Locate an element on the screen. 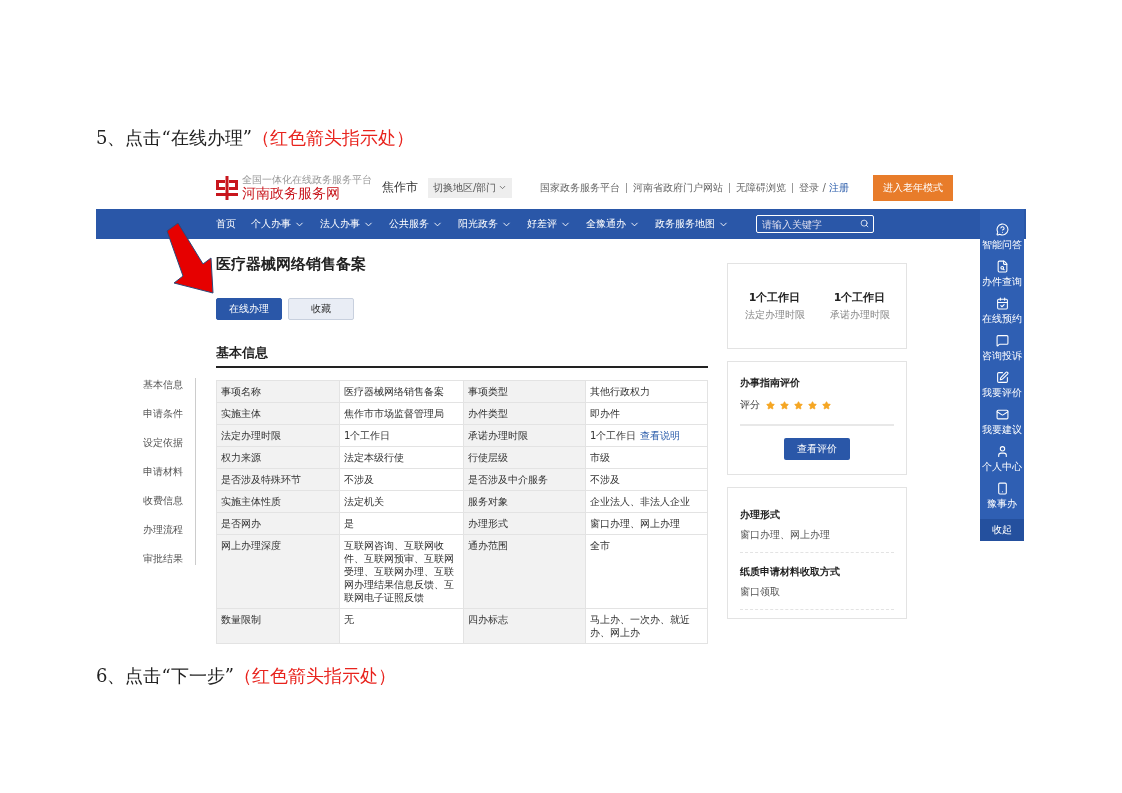 This screenshot has width=1122, height=793. table-cell: 数量限制 is located at coordinates (278, 626).